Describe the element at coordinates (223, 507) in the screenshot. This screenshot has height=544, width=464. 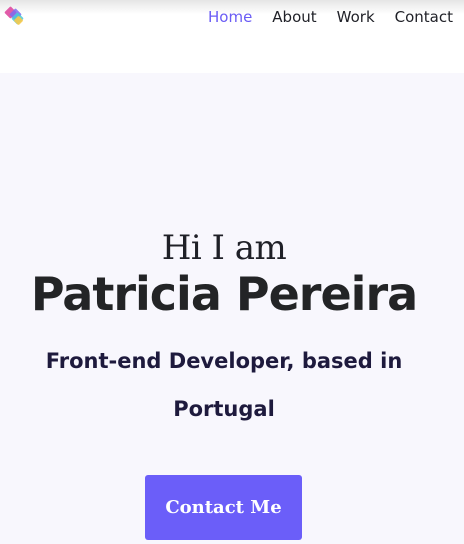
I see `contact-me-button: Contact Me` at that location.